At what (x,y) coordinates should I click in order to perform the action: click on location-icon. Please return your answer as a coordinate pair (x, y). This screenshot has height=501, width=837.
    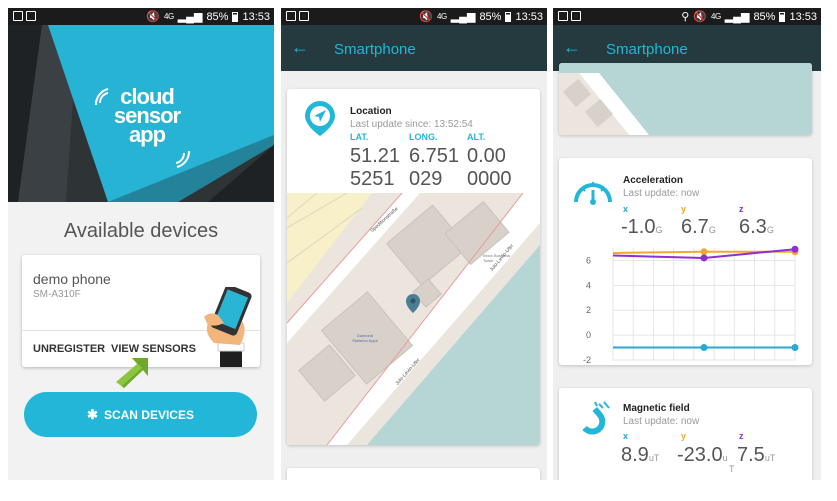
    Looking at the image, I should click on (320, 118).